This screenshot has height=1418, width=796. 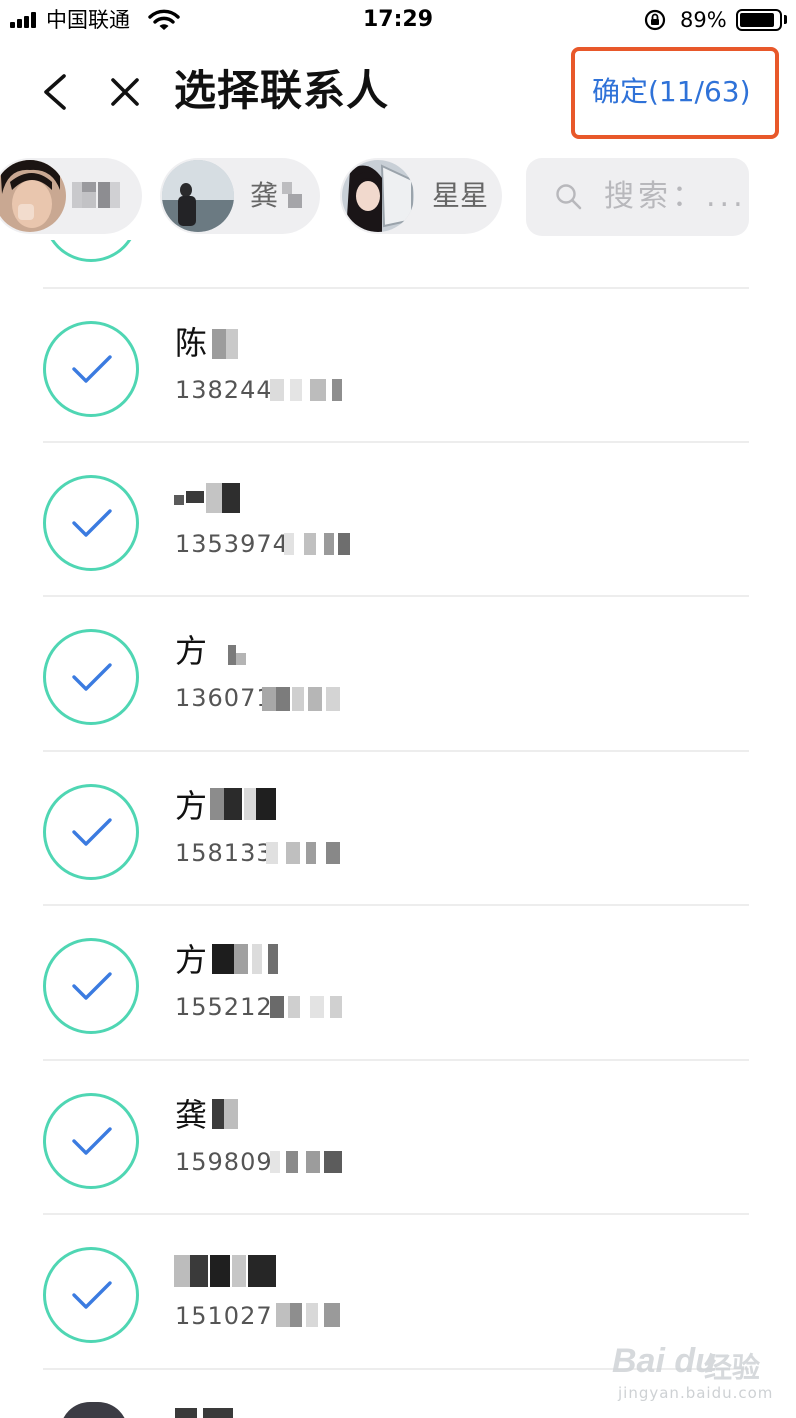 I want to click on clock: 17:29, so click(x=398, y=19).